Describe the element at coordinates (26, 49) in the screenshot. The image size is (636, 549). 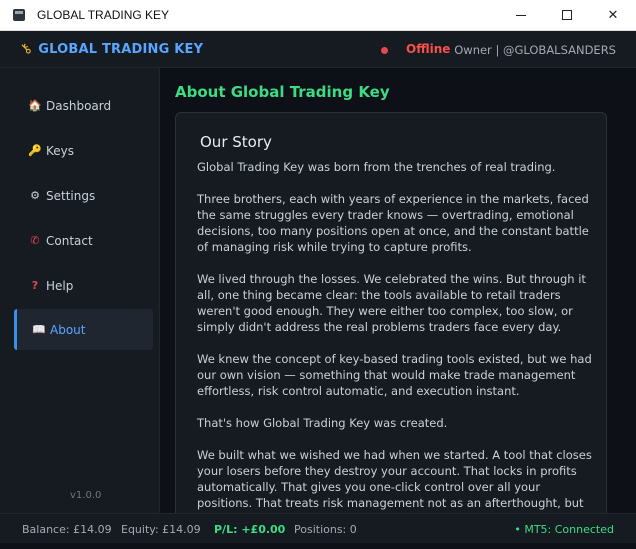
I see `key-icon: ⚷` at that location.